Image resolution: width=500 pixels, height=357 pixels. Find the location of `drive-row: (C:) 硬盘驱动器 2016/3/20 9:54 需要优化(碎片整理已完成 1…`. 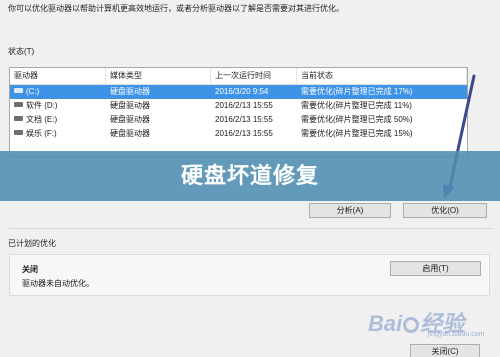

drive-row: (C:) 硬盘驱动器 2016/3/20 9:54 需要优化(碎片整理已完成 1… is located at coordinates (238, 92).